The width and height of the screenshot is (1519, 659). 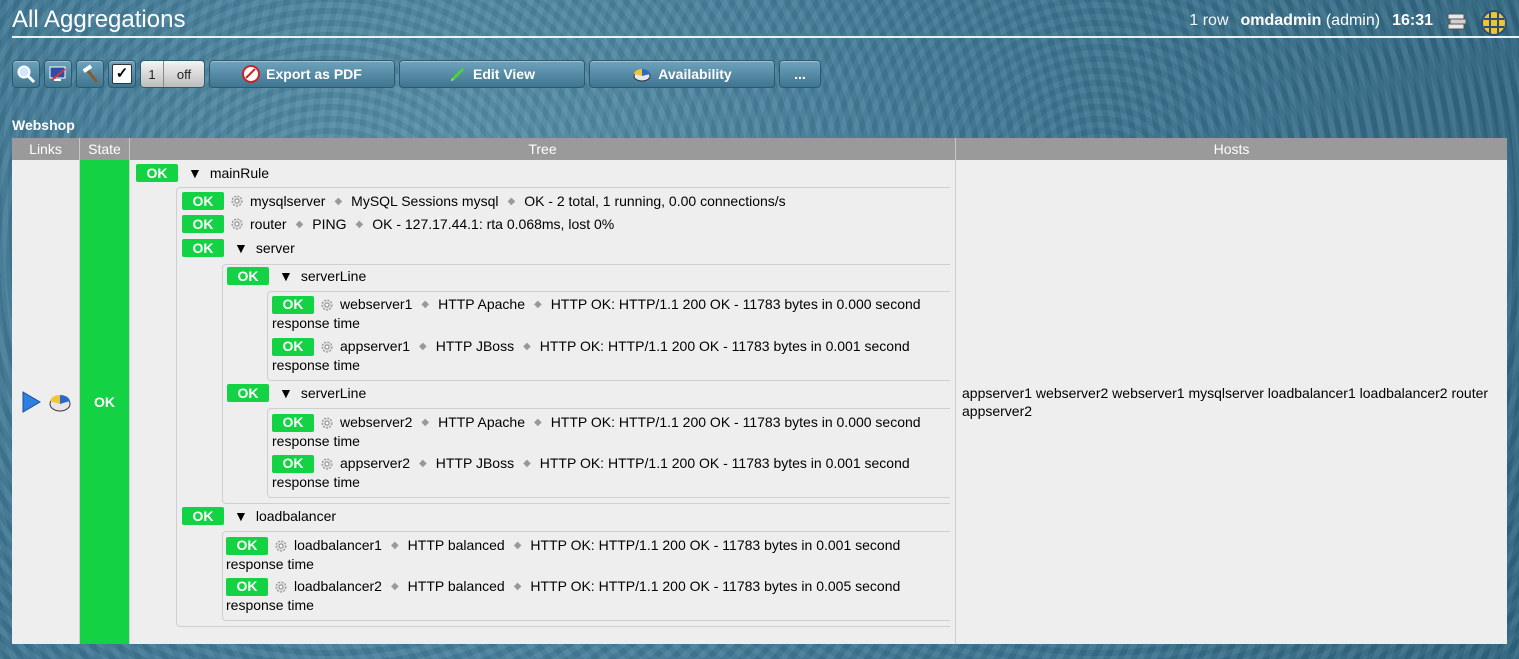 I want to click on user-role: (admin), so click(x=1353, y=20).